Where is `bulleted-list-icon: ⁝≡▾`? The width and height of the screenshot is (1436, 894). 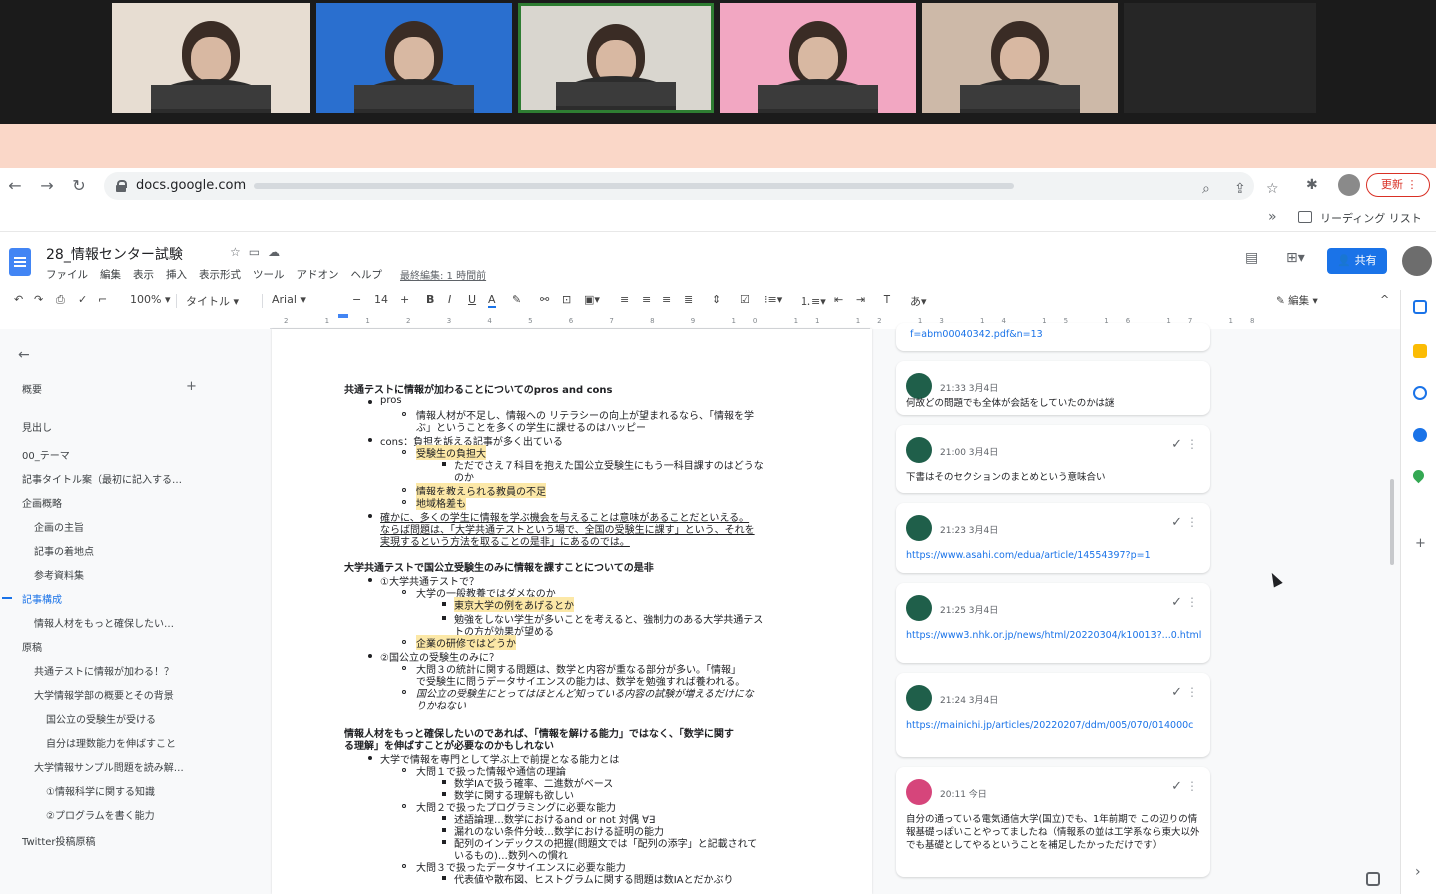 bulleted-list-icon: ⁝≡▾ is located at coordinates (773, 299).